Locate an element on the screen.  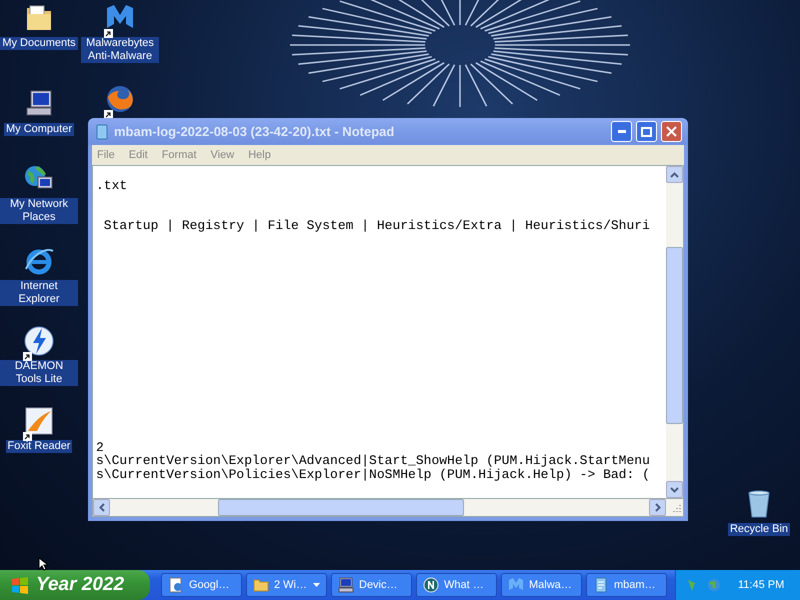
maximize-icon is located at coordinates (646, 131).